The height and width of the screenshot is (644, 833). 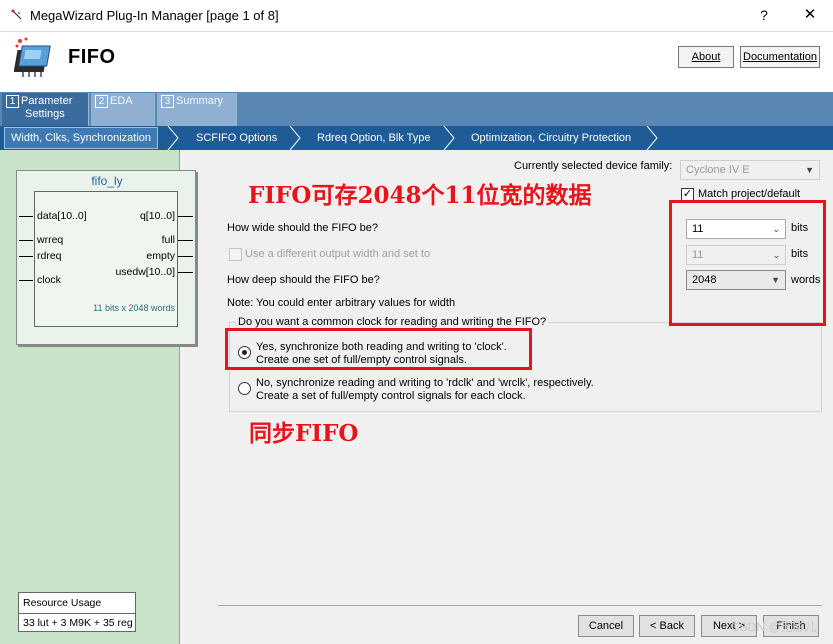 What do you see at coordinates (92, 57) in the screenshot?
I see `page-title: FIFO` at bounding box center [92, 57].